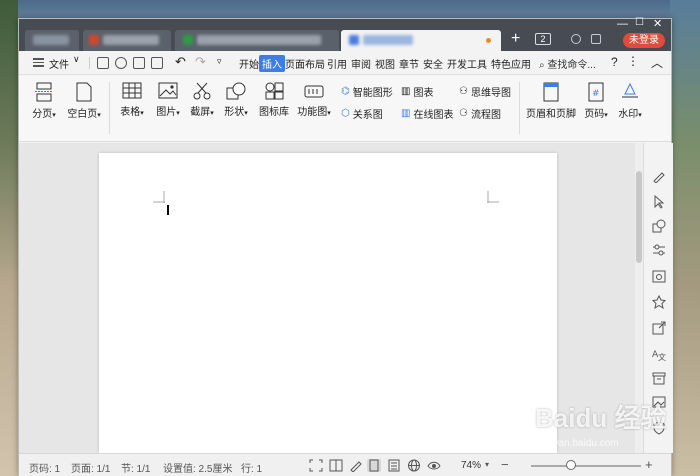  What do you see at coordinates (576, 39) in the screenshot?
I see `cloud-sync-icon` at bounding box center [576, 39].